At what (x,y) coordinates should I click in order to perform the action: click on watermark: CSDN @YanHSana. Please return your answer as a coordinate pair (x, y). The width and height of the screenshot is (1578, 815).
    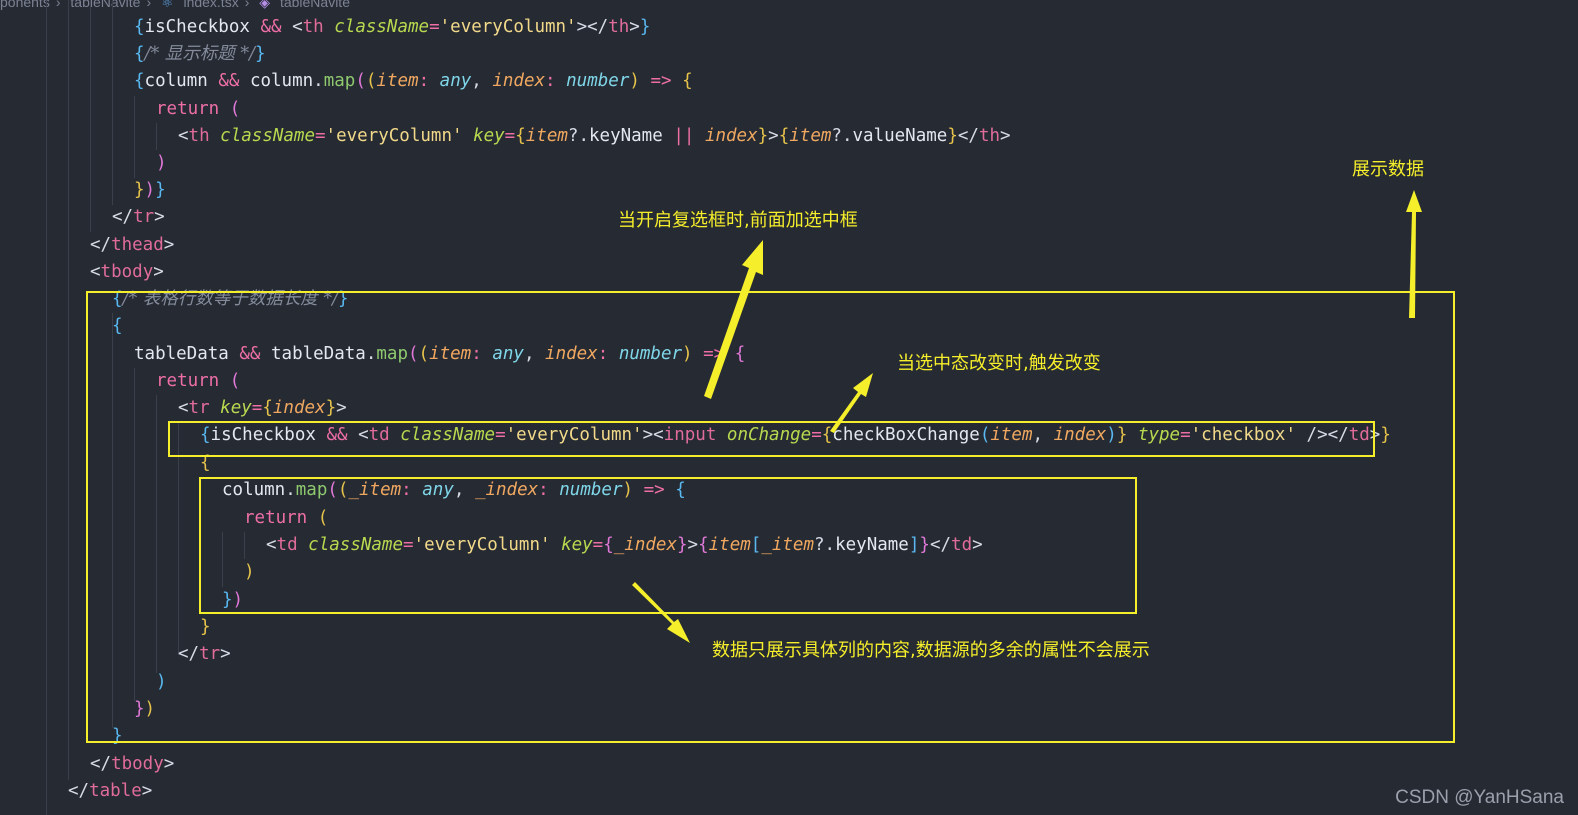
    Looking at the image, I should click on (1479, 797).